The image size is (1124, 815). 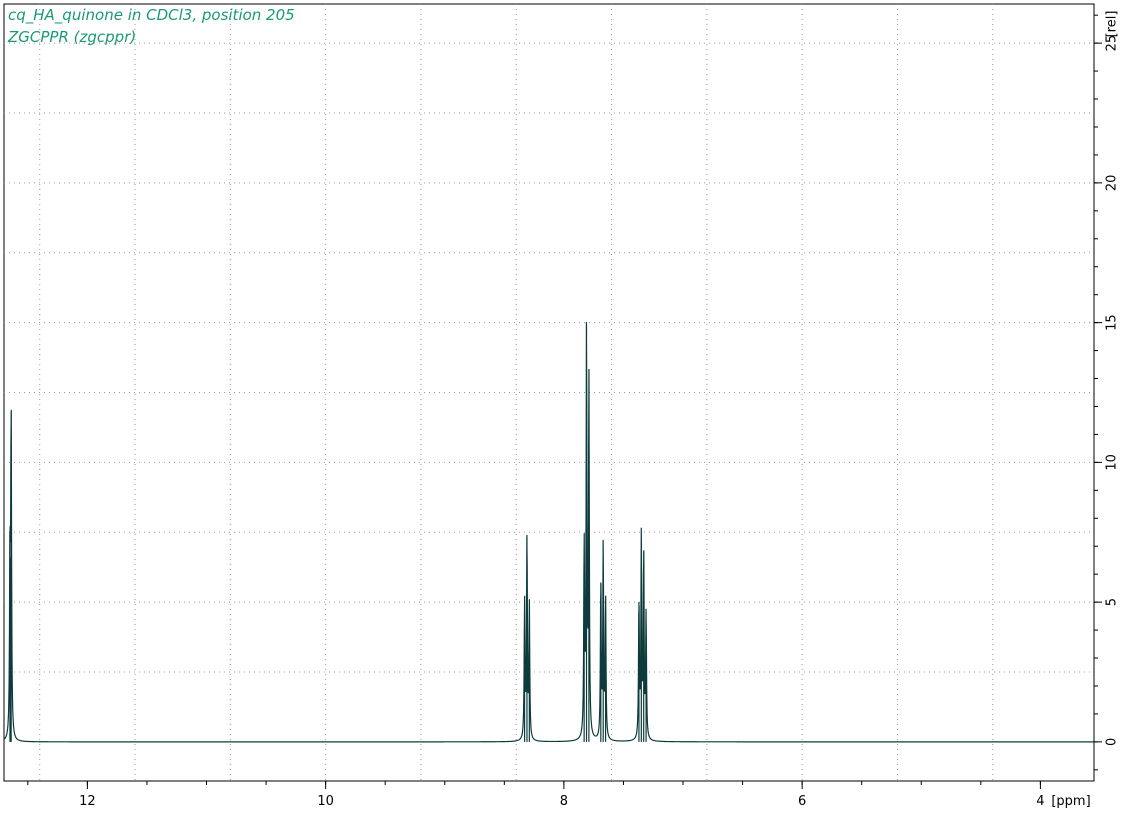 I want to click on y-tick-label: 5, so click(x=1112, y=602).